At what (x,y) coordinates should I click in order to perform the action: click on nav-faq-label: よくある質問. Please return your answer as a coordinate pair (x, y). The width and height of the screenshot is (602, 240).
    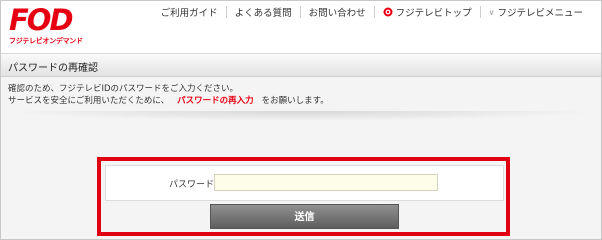
    Looking at the image, I should click on (263, 13).